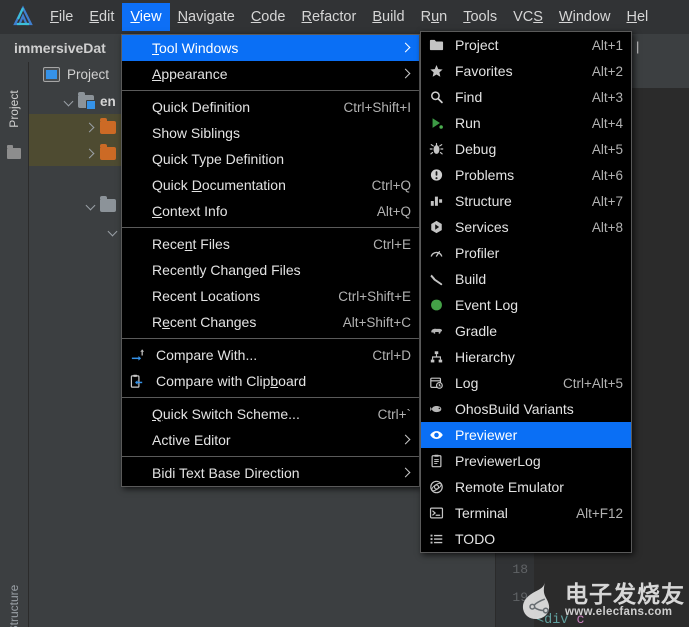  What do you see at coordinates (195, 211) in the screenshot?
I see `menu-item-label-rest: ontext Info` at bounding box center [195, 211].